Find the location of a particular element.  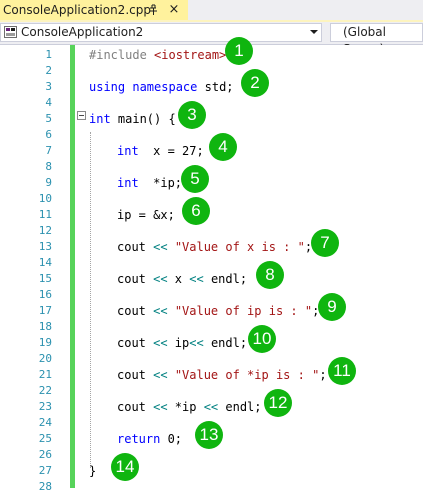

annotation-badge-10: 10 is located at coordinates (262, 339).